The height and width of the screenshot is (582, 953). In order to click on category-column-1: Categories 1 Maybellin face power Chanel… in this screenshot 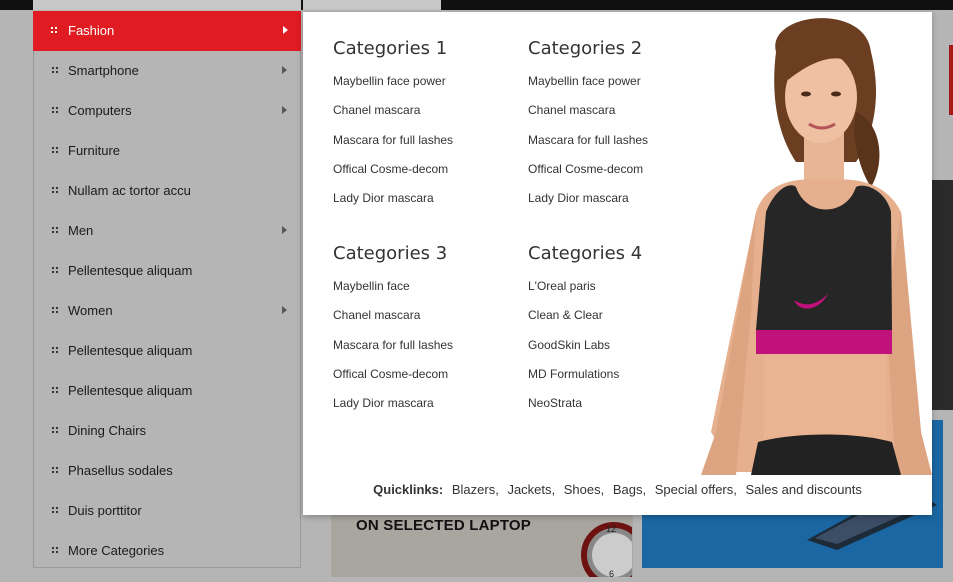, I will do `click(428, 129)`.